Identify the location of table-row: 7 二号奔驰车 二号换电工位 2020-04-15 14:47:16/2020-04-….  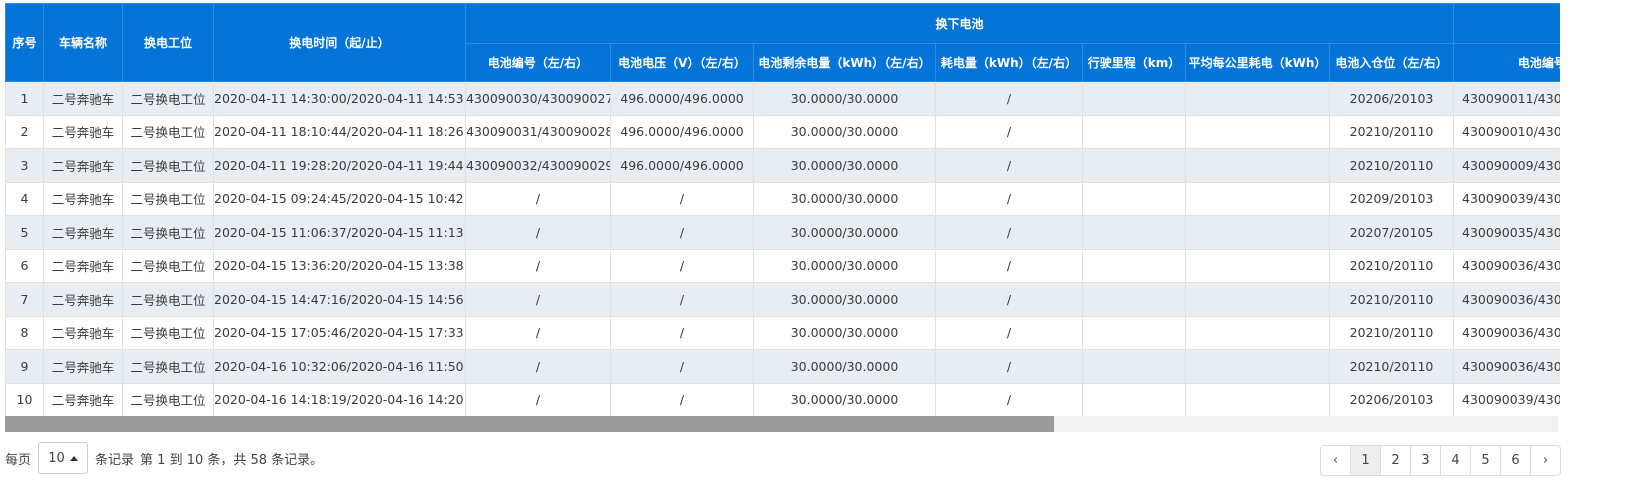
(782, 299).